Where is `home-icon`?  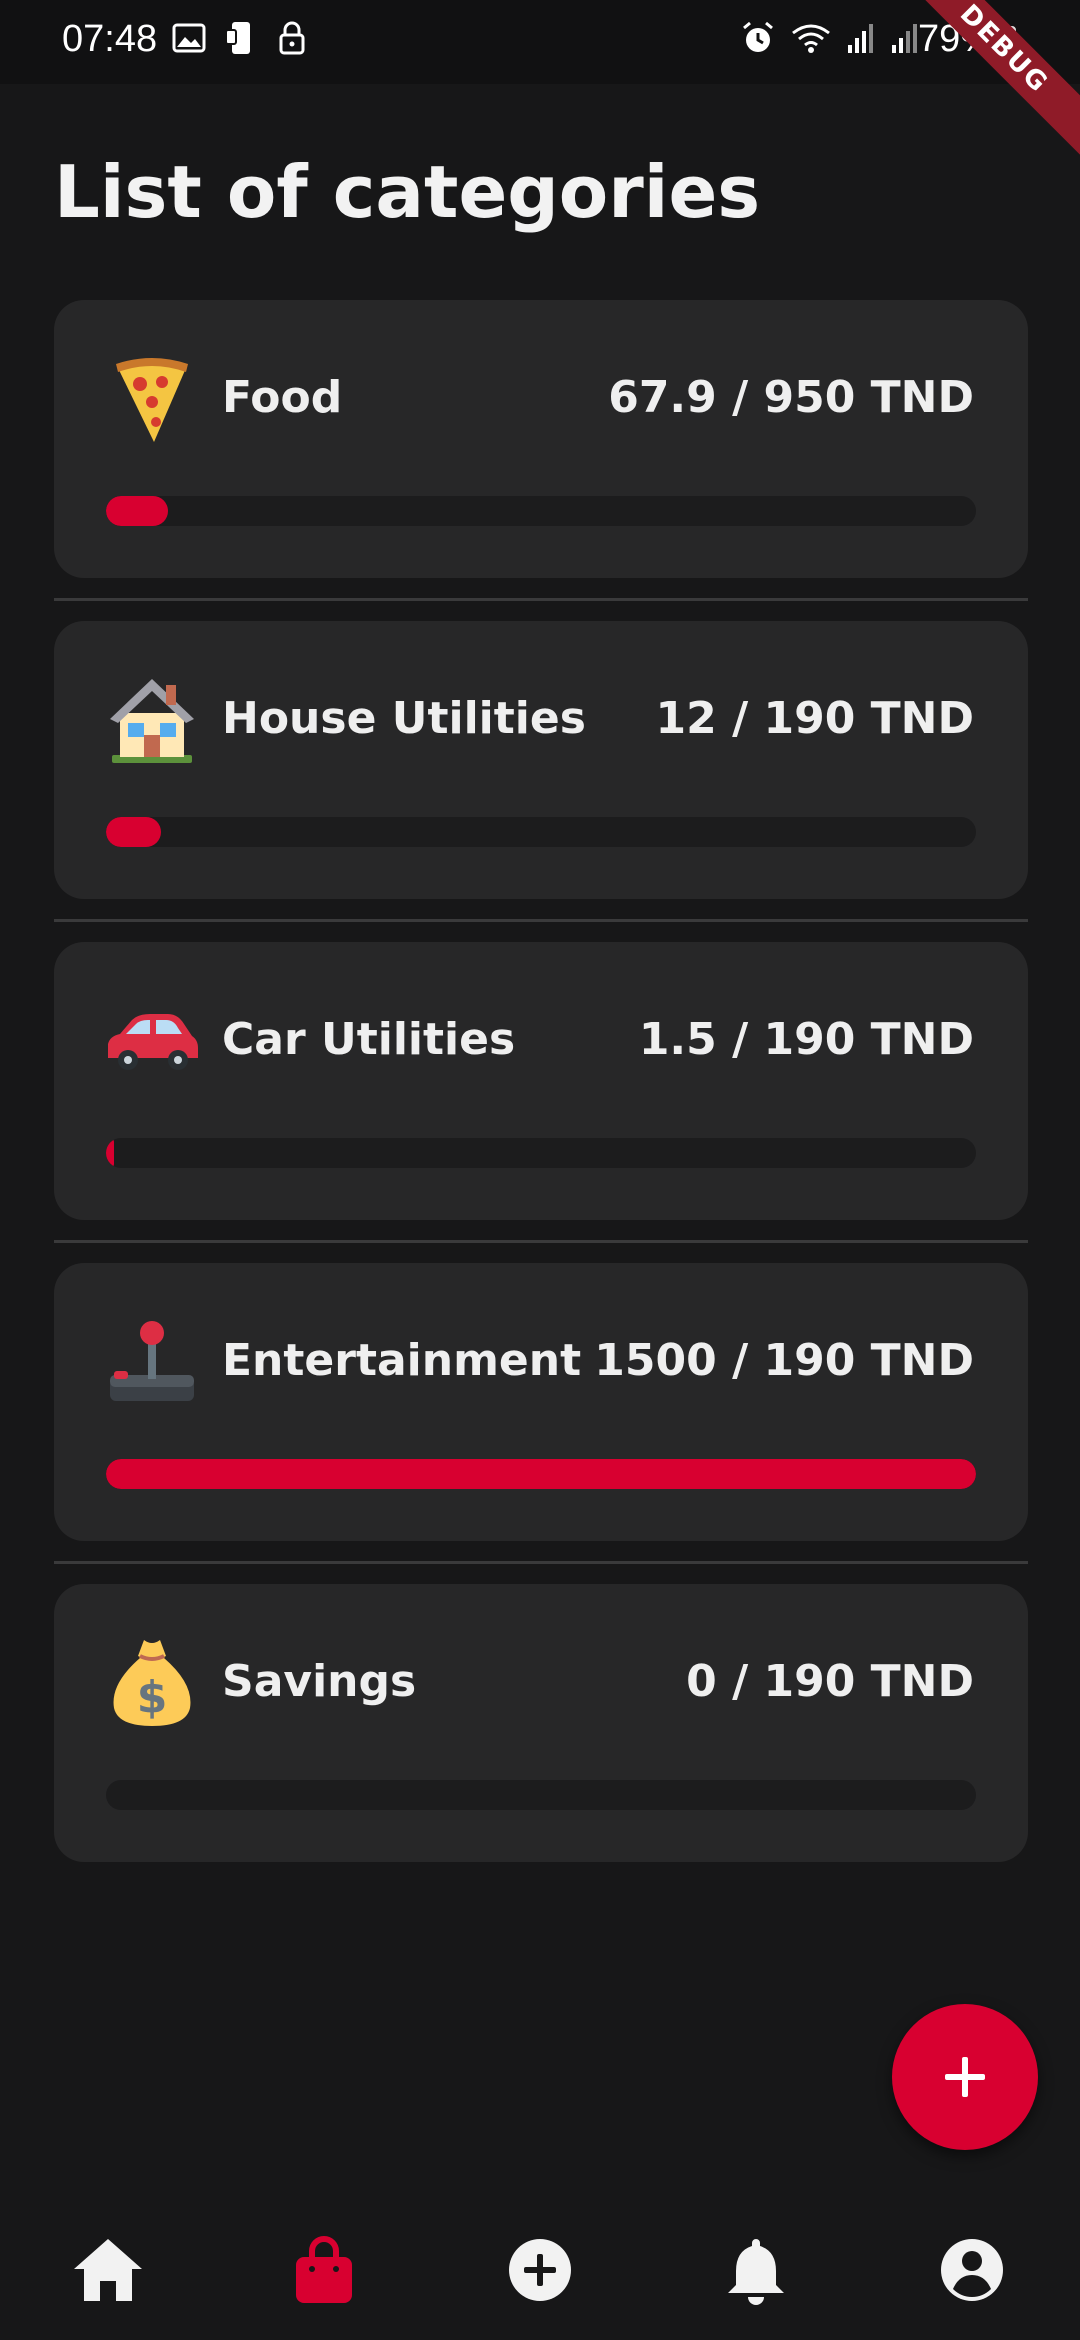
home-icon is located at coordinates (108, 2270).